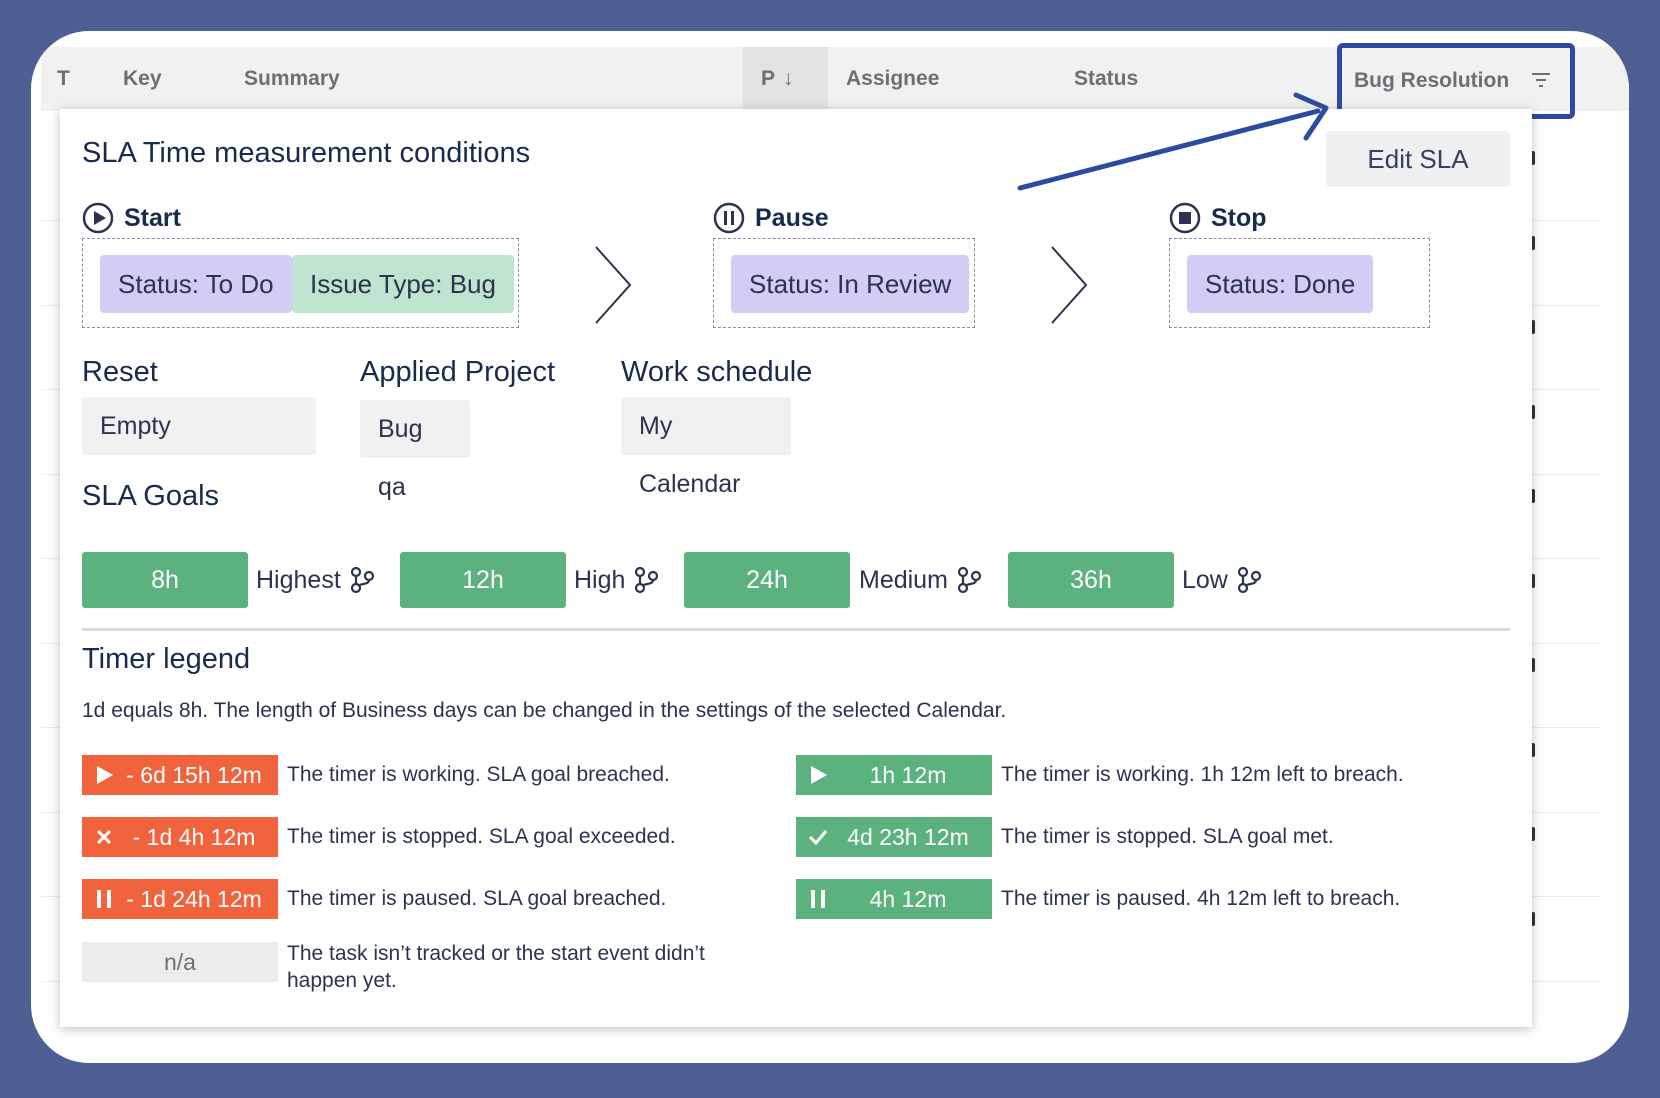  What do you see at coordinates (796, 629) in the screenshot?
I see `section-divider` at bounding box center [796, 629].